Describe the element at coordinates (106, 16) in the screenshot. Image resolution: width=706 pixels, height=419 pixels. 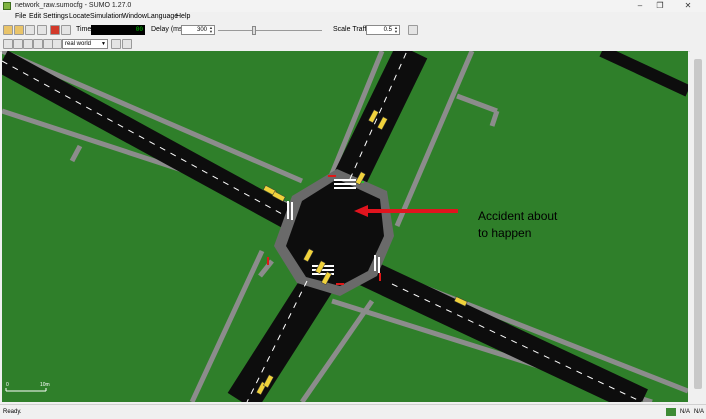
I see `menu-simulation: Simulation` at that location.